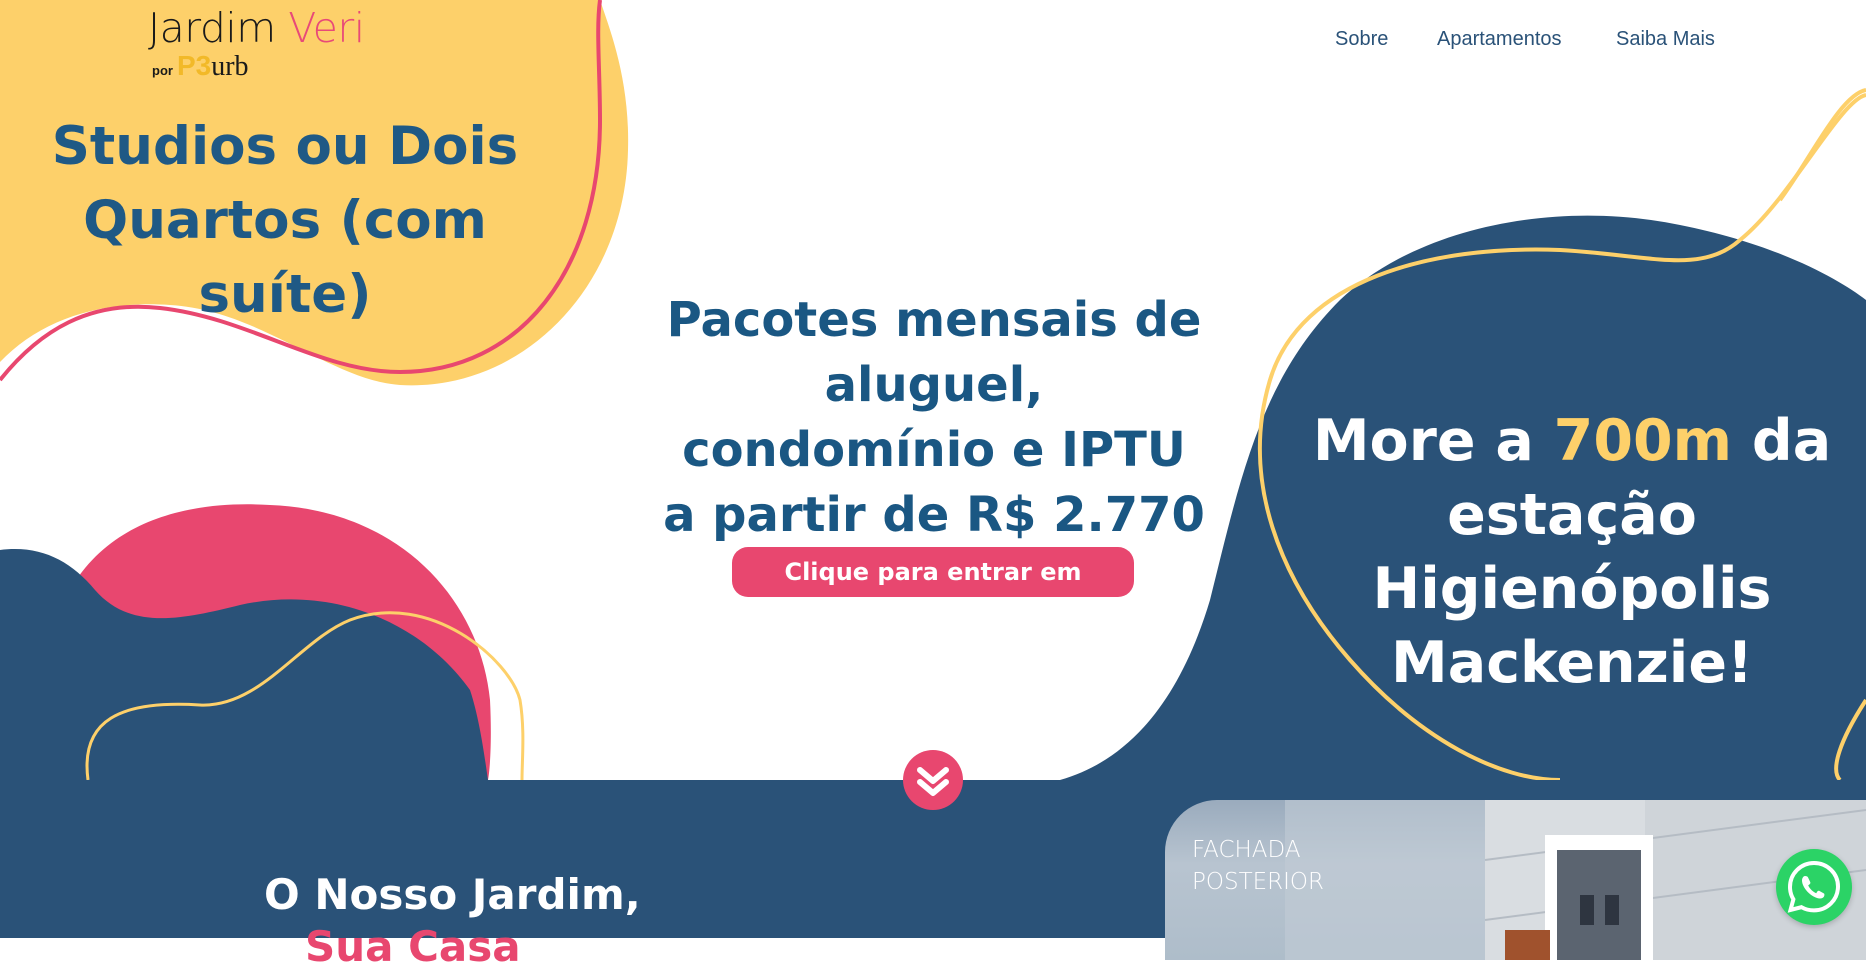 The width and height of the screenshot is (1866, 971). What do you see at coordinates (1572, 552) in the screenshot?
I see `location-line2: estação Higienópolis` at bounding box center [1572, 552].